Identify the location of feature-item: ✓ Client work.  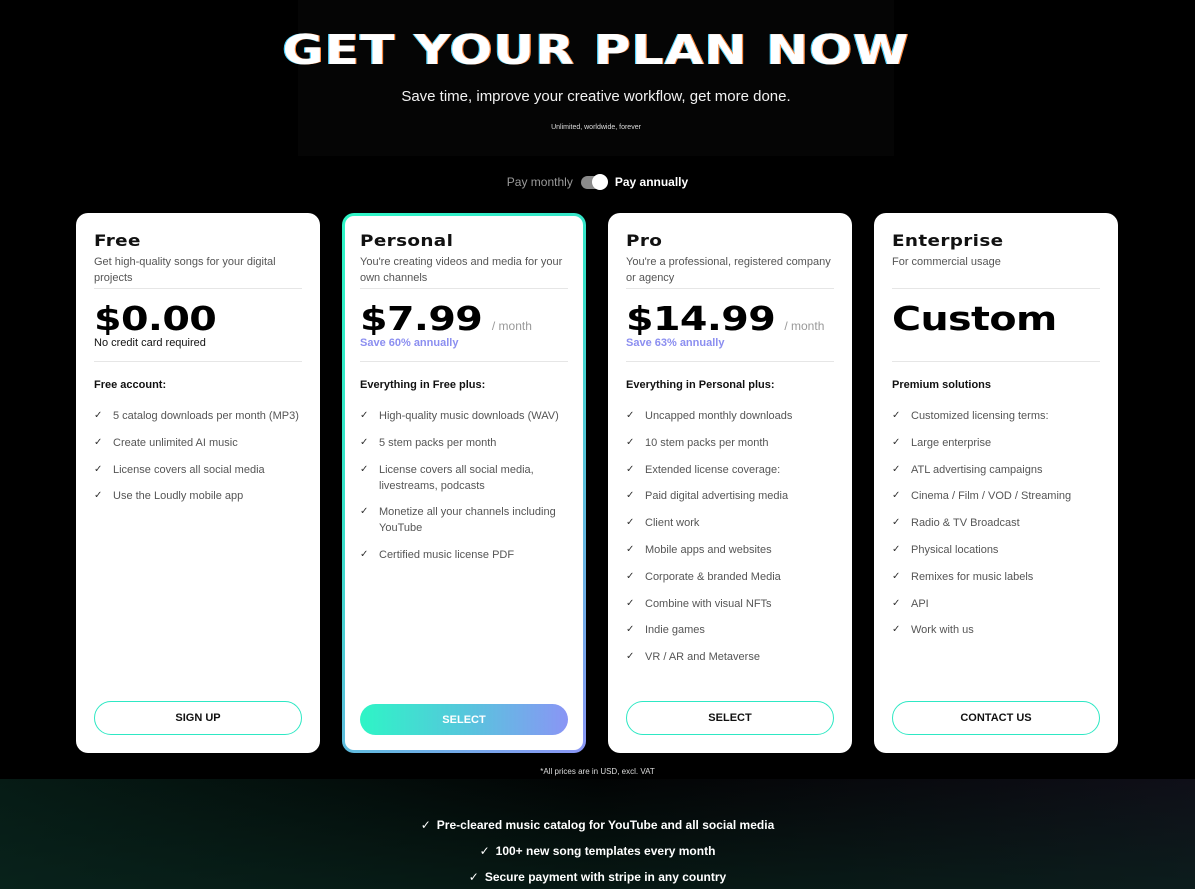
(730, 523).